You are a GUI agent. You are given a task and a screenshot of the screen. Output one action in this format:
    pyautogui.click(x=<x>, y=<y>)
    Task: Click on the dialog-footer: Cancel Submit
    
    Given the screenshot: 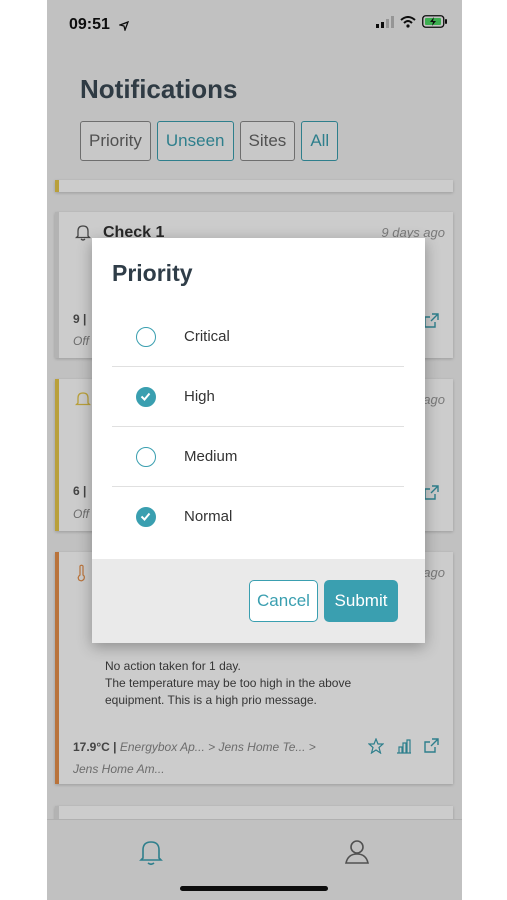 What is the action you would take?
    pyautogui.click(x=258, y=601)
    